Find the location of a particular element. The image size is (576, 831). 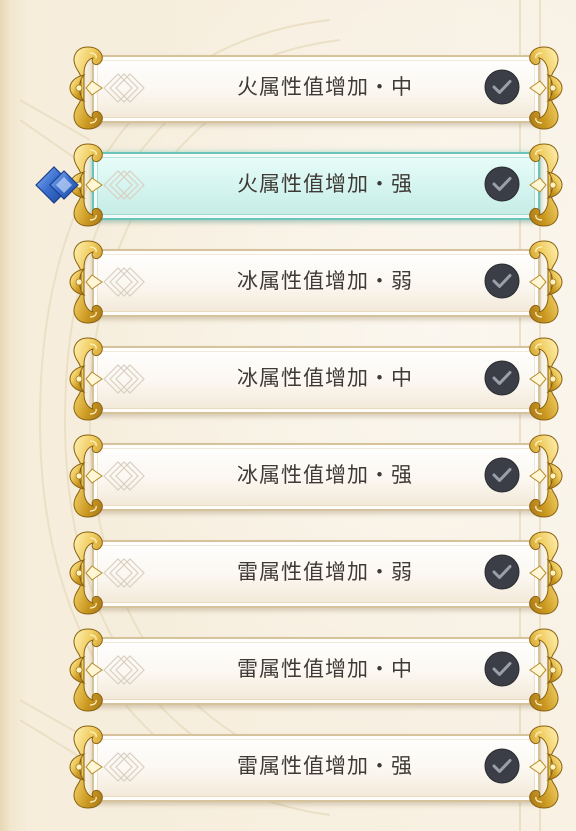

skill-item: 冰属性值增加・中 is located at coordinates (316, 376).